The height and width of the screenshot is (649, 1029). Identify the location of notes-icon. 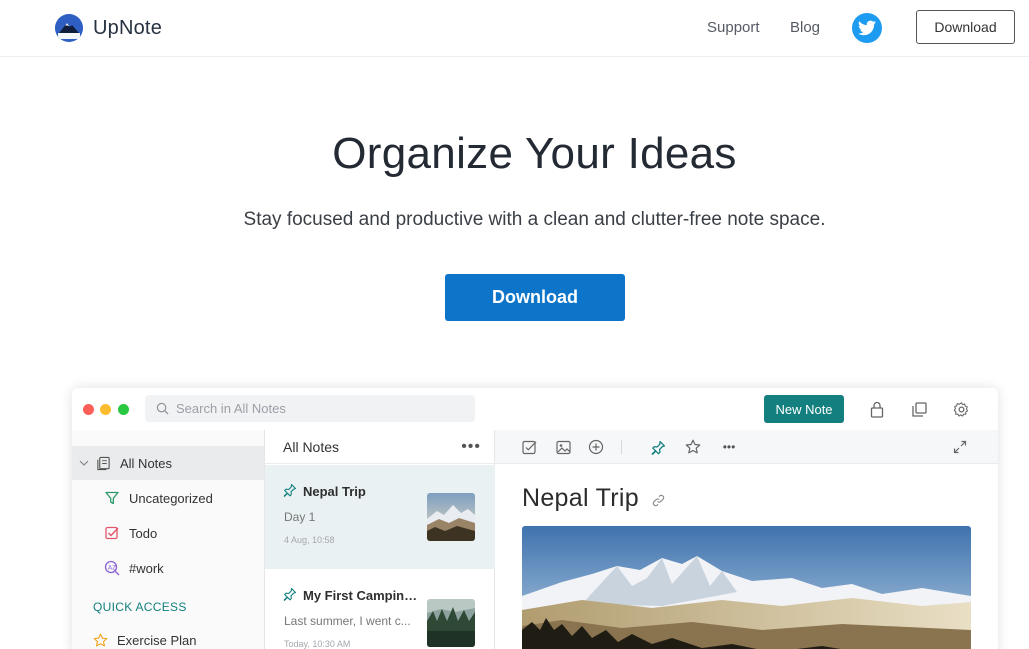
(103, 463).